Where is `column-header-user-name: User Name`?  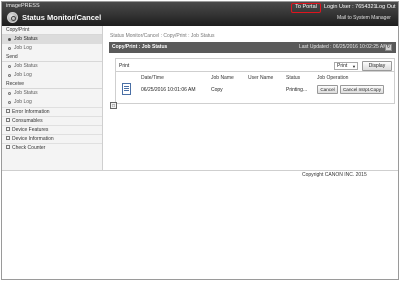
column-header-user-name: User Name is located at coordinates (261, 78).